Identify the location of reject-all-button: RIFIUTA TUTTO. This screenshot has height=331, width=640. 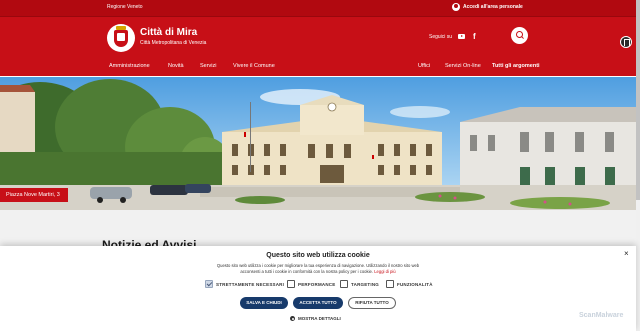
(372, 303).